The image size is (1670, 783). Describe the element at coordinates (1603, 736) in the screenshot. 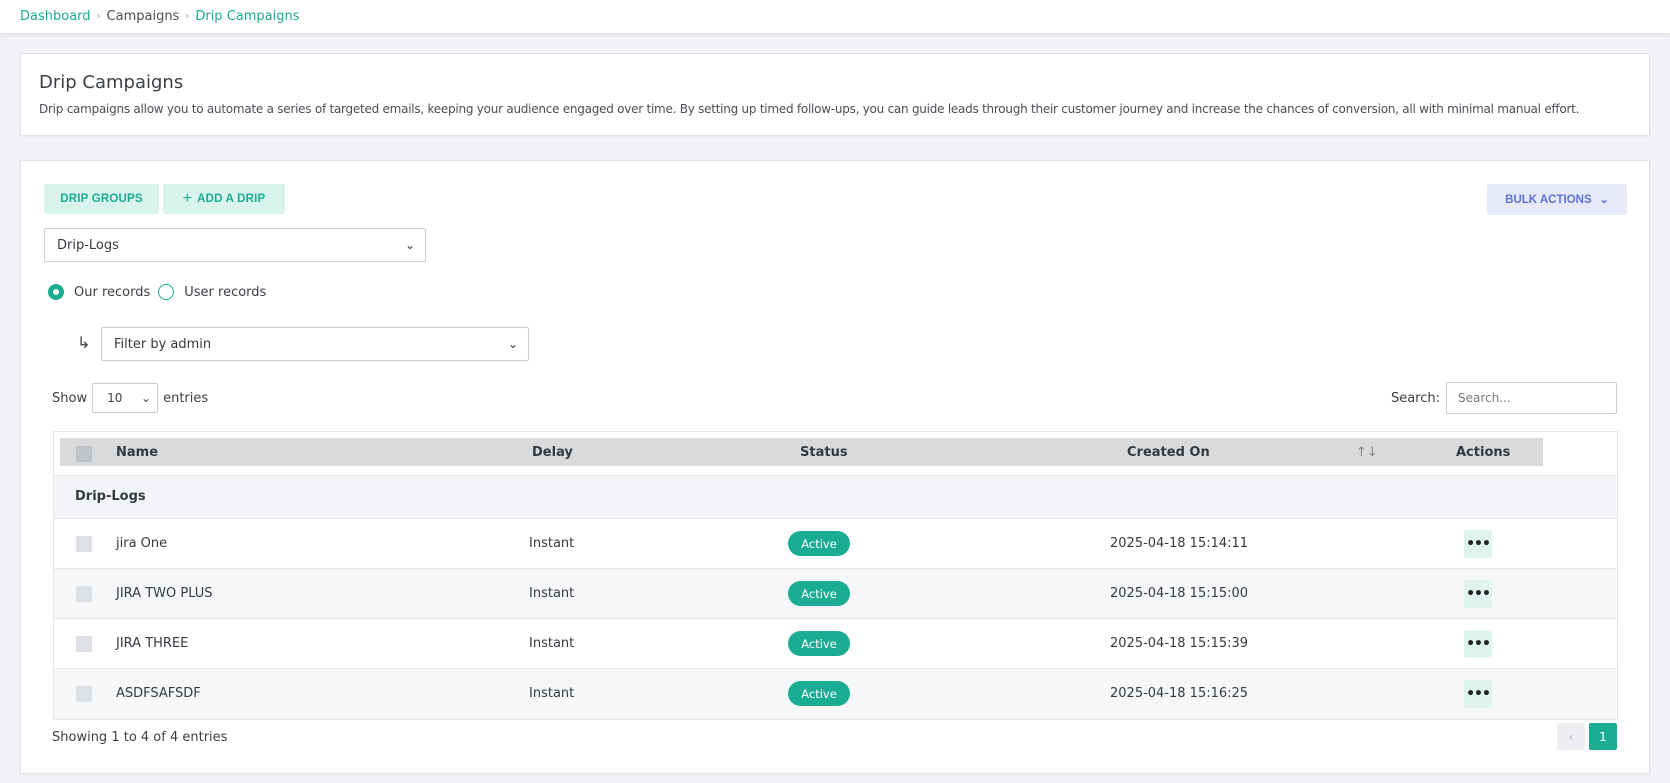

I see `page-button: 1` at that location.